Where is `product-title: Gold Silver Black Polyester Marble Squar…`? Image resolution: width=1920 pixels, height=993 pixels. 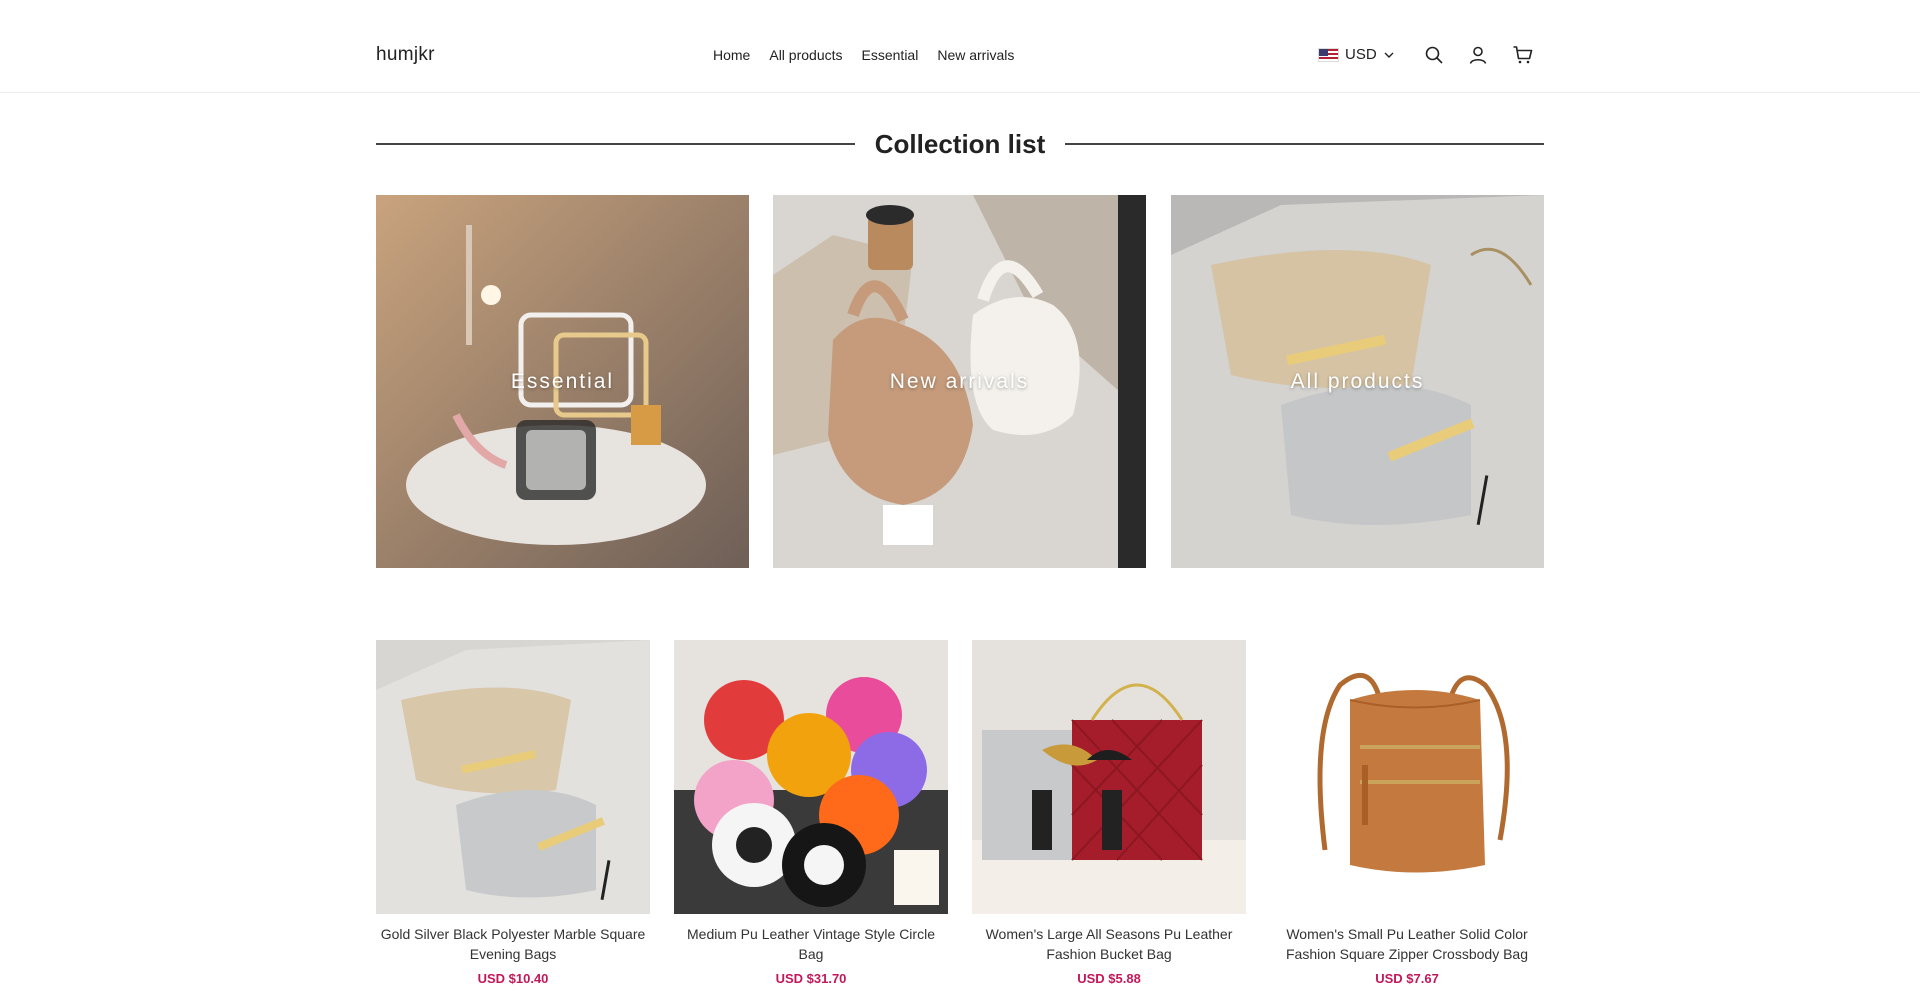
product-title: Gold Silver Black Polyester Marble Squar… is located at coordinates (513, 944).